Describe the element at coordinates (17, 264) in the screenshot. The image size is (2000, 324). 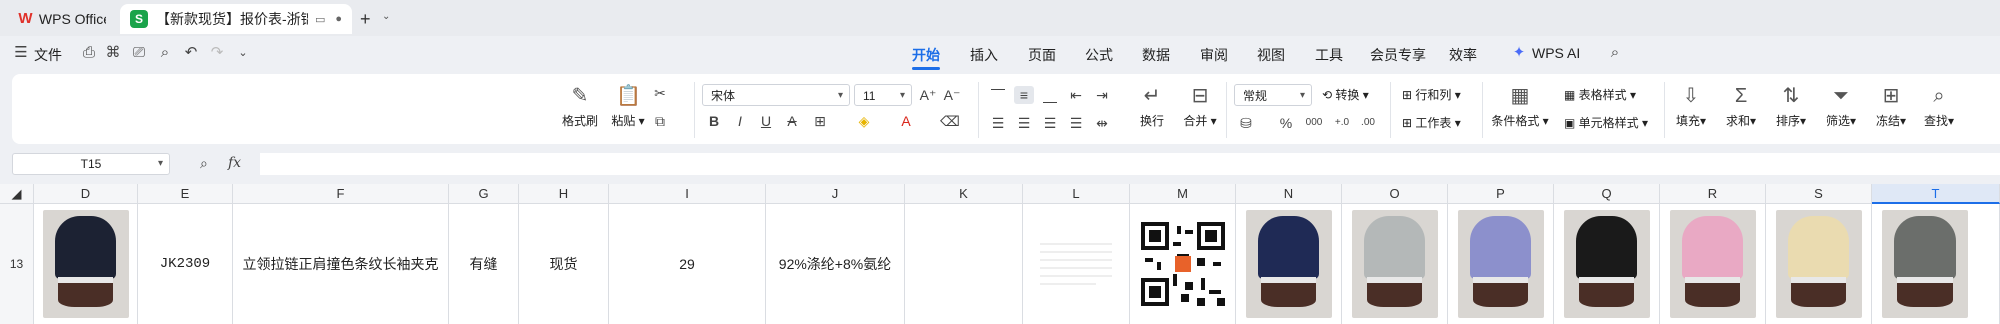
I see `row-header-13: 13` at that location.